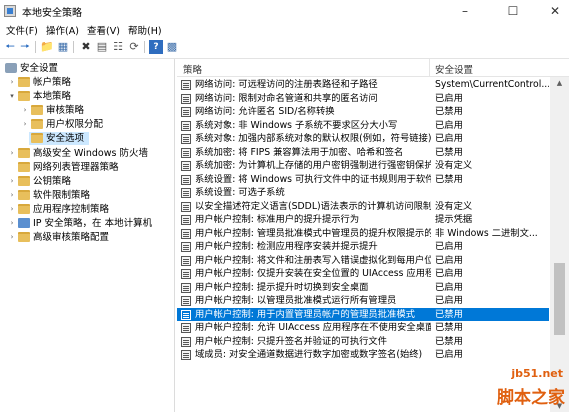 The image size is (569, 412). I want to click on policy-row: 系统加密: 将 FIPS 兼容算法用于加密、哈希和签名 已禁用, so click(363, 153).